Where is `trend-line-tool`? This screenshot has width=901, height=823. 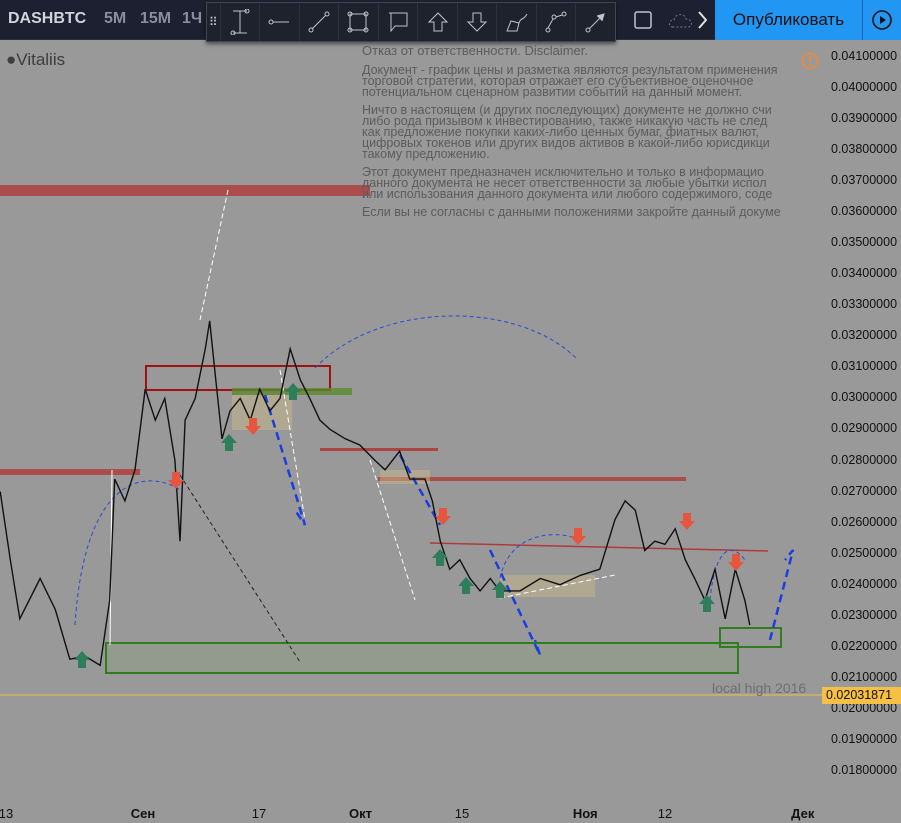
trend-line-tool is located at coordinates (318, 22).